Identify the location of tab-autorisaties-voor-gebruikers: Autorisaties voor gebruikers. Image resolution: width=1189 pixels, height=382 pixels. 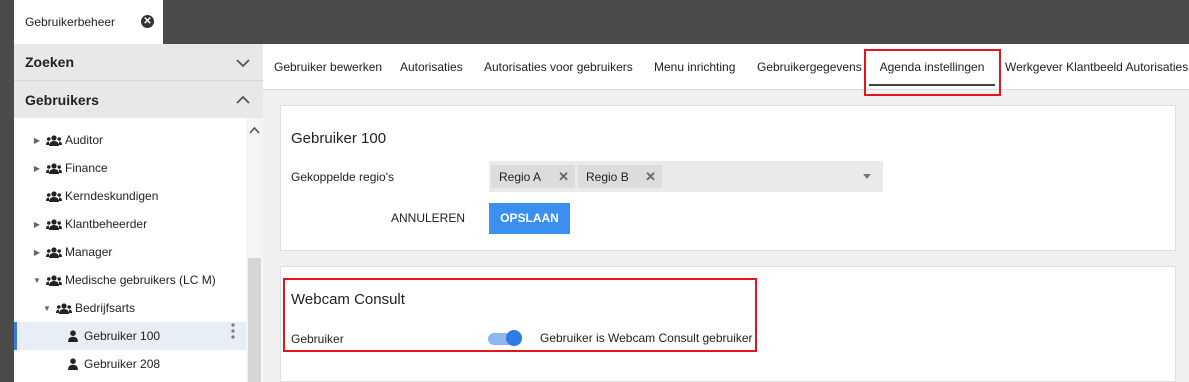
(558, 67).